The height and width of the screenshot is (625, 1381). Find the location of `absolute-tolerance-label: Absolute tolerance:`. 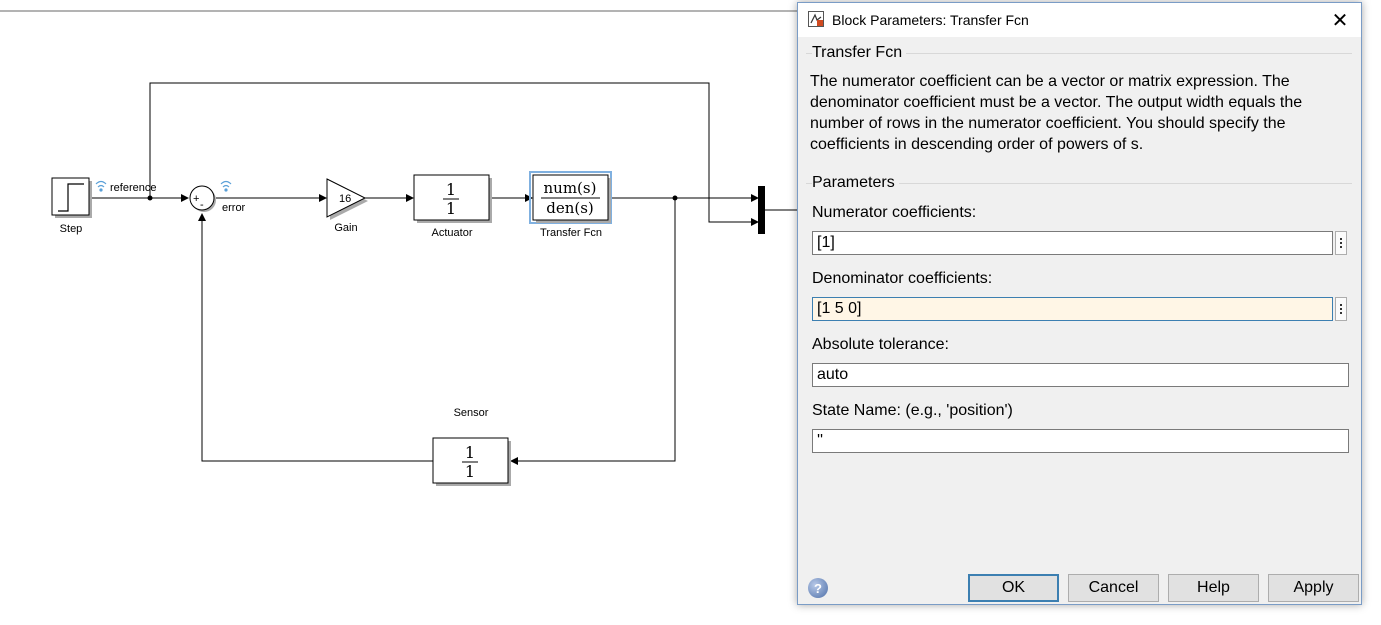

absolute-tolerance-label: Absolute tolerance: is located at coordinates (880, 344).